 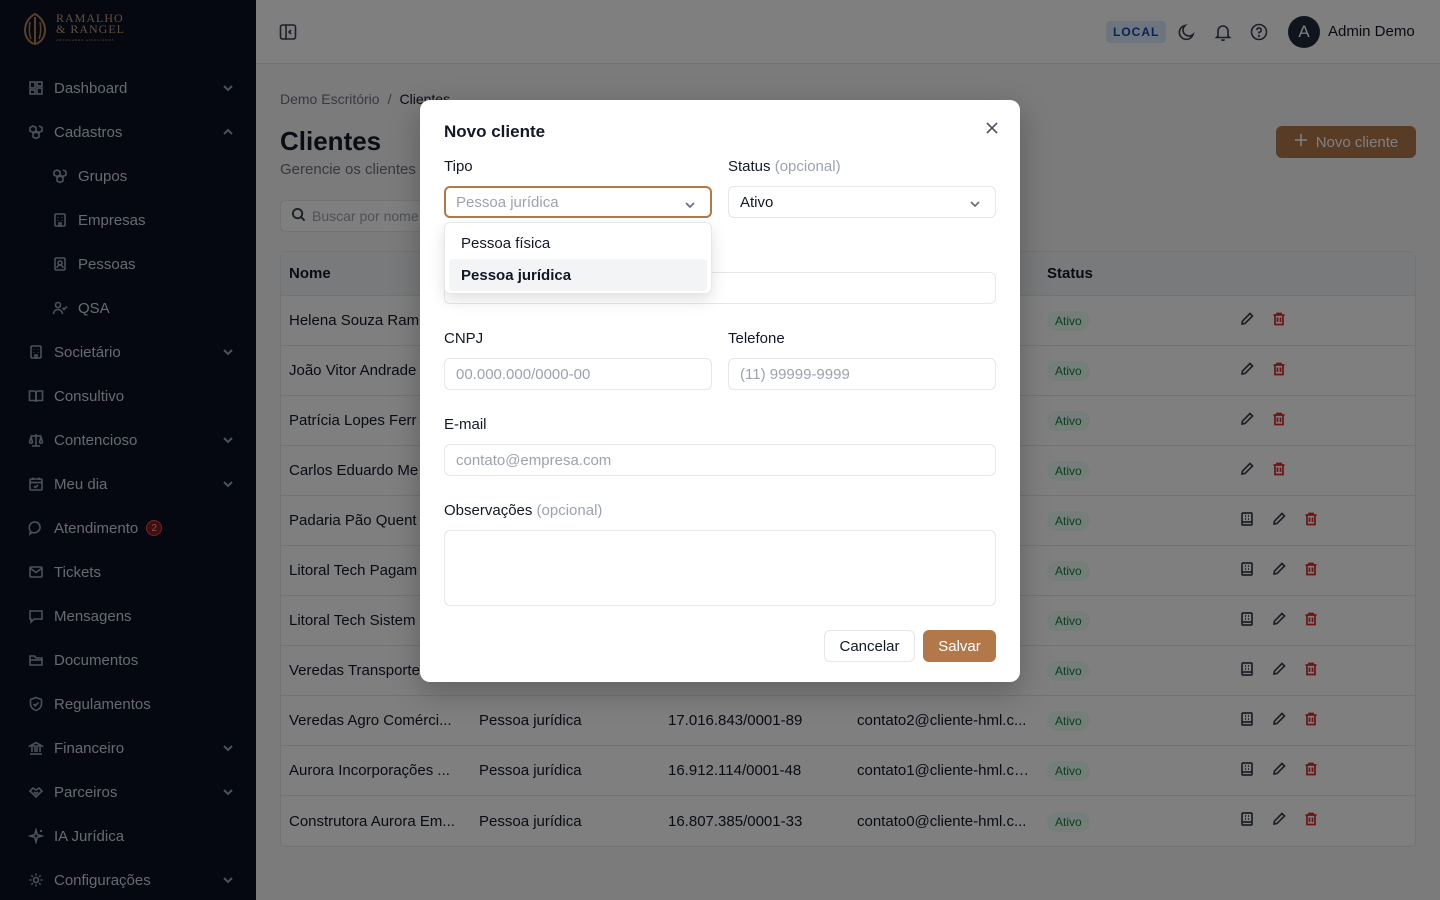 What do you see at coordinates (578, 275) in the screenshot?
I see `dropdown-option-pessoa-juridica: Pessoa jurídica` at bounding box center [578, 275].